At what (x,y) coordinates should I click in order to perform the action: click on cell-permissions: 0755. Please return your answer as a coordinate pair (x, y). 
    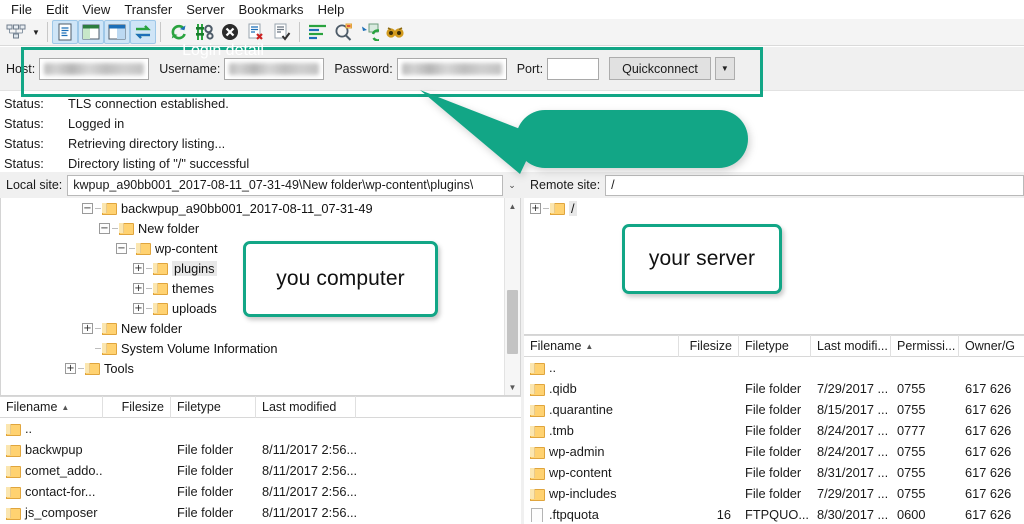
    Looking at the image, I should click on (911, 472).